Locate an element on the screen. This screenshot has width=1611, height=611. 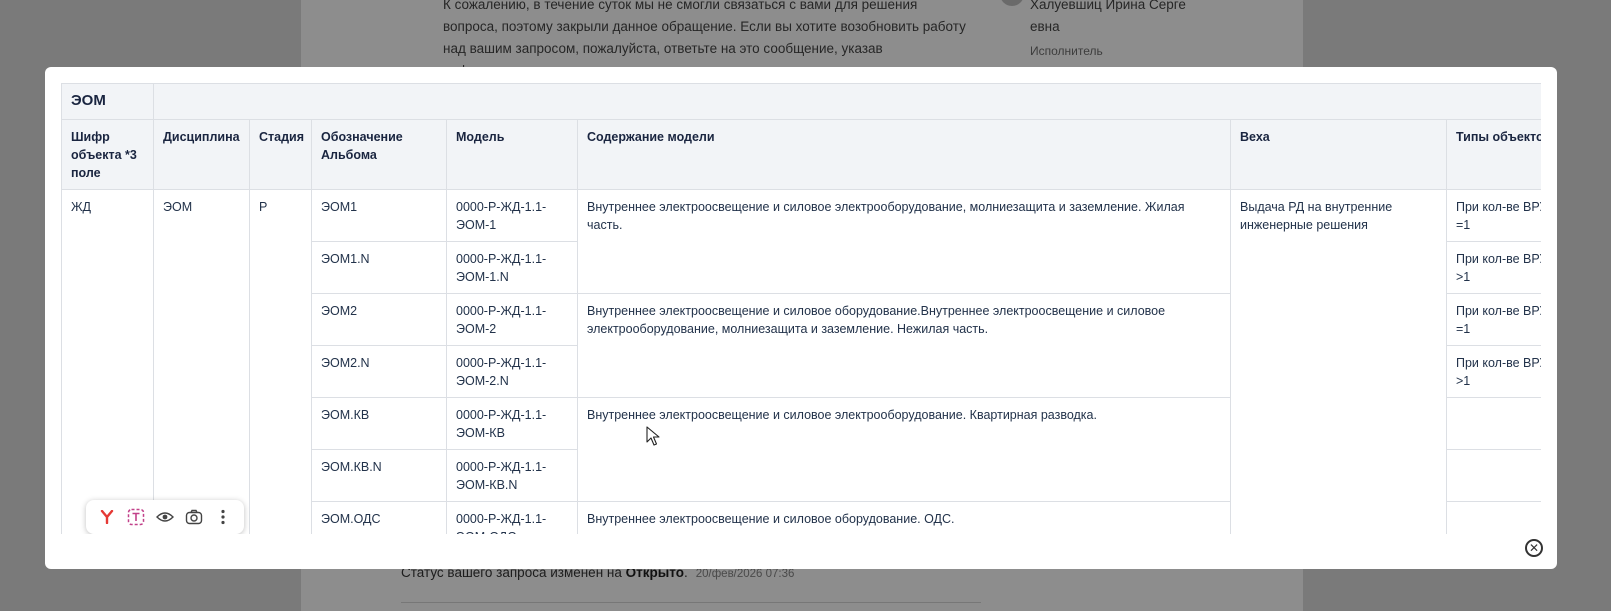
header-discipline: Дисциплина is located at coordinates (201, 154).